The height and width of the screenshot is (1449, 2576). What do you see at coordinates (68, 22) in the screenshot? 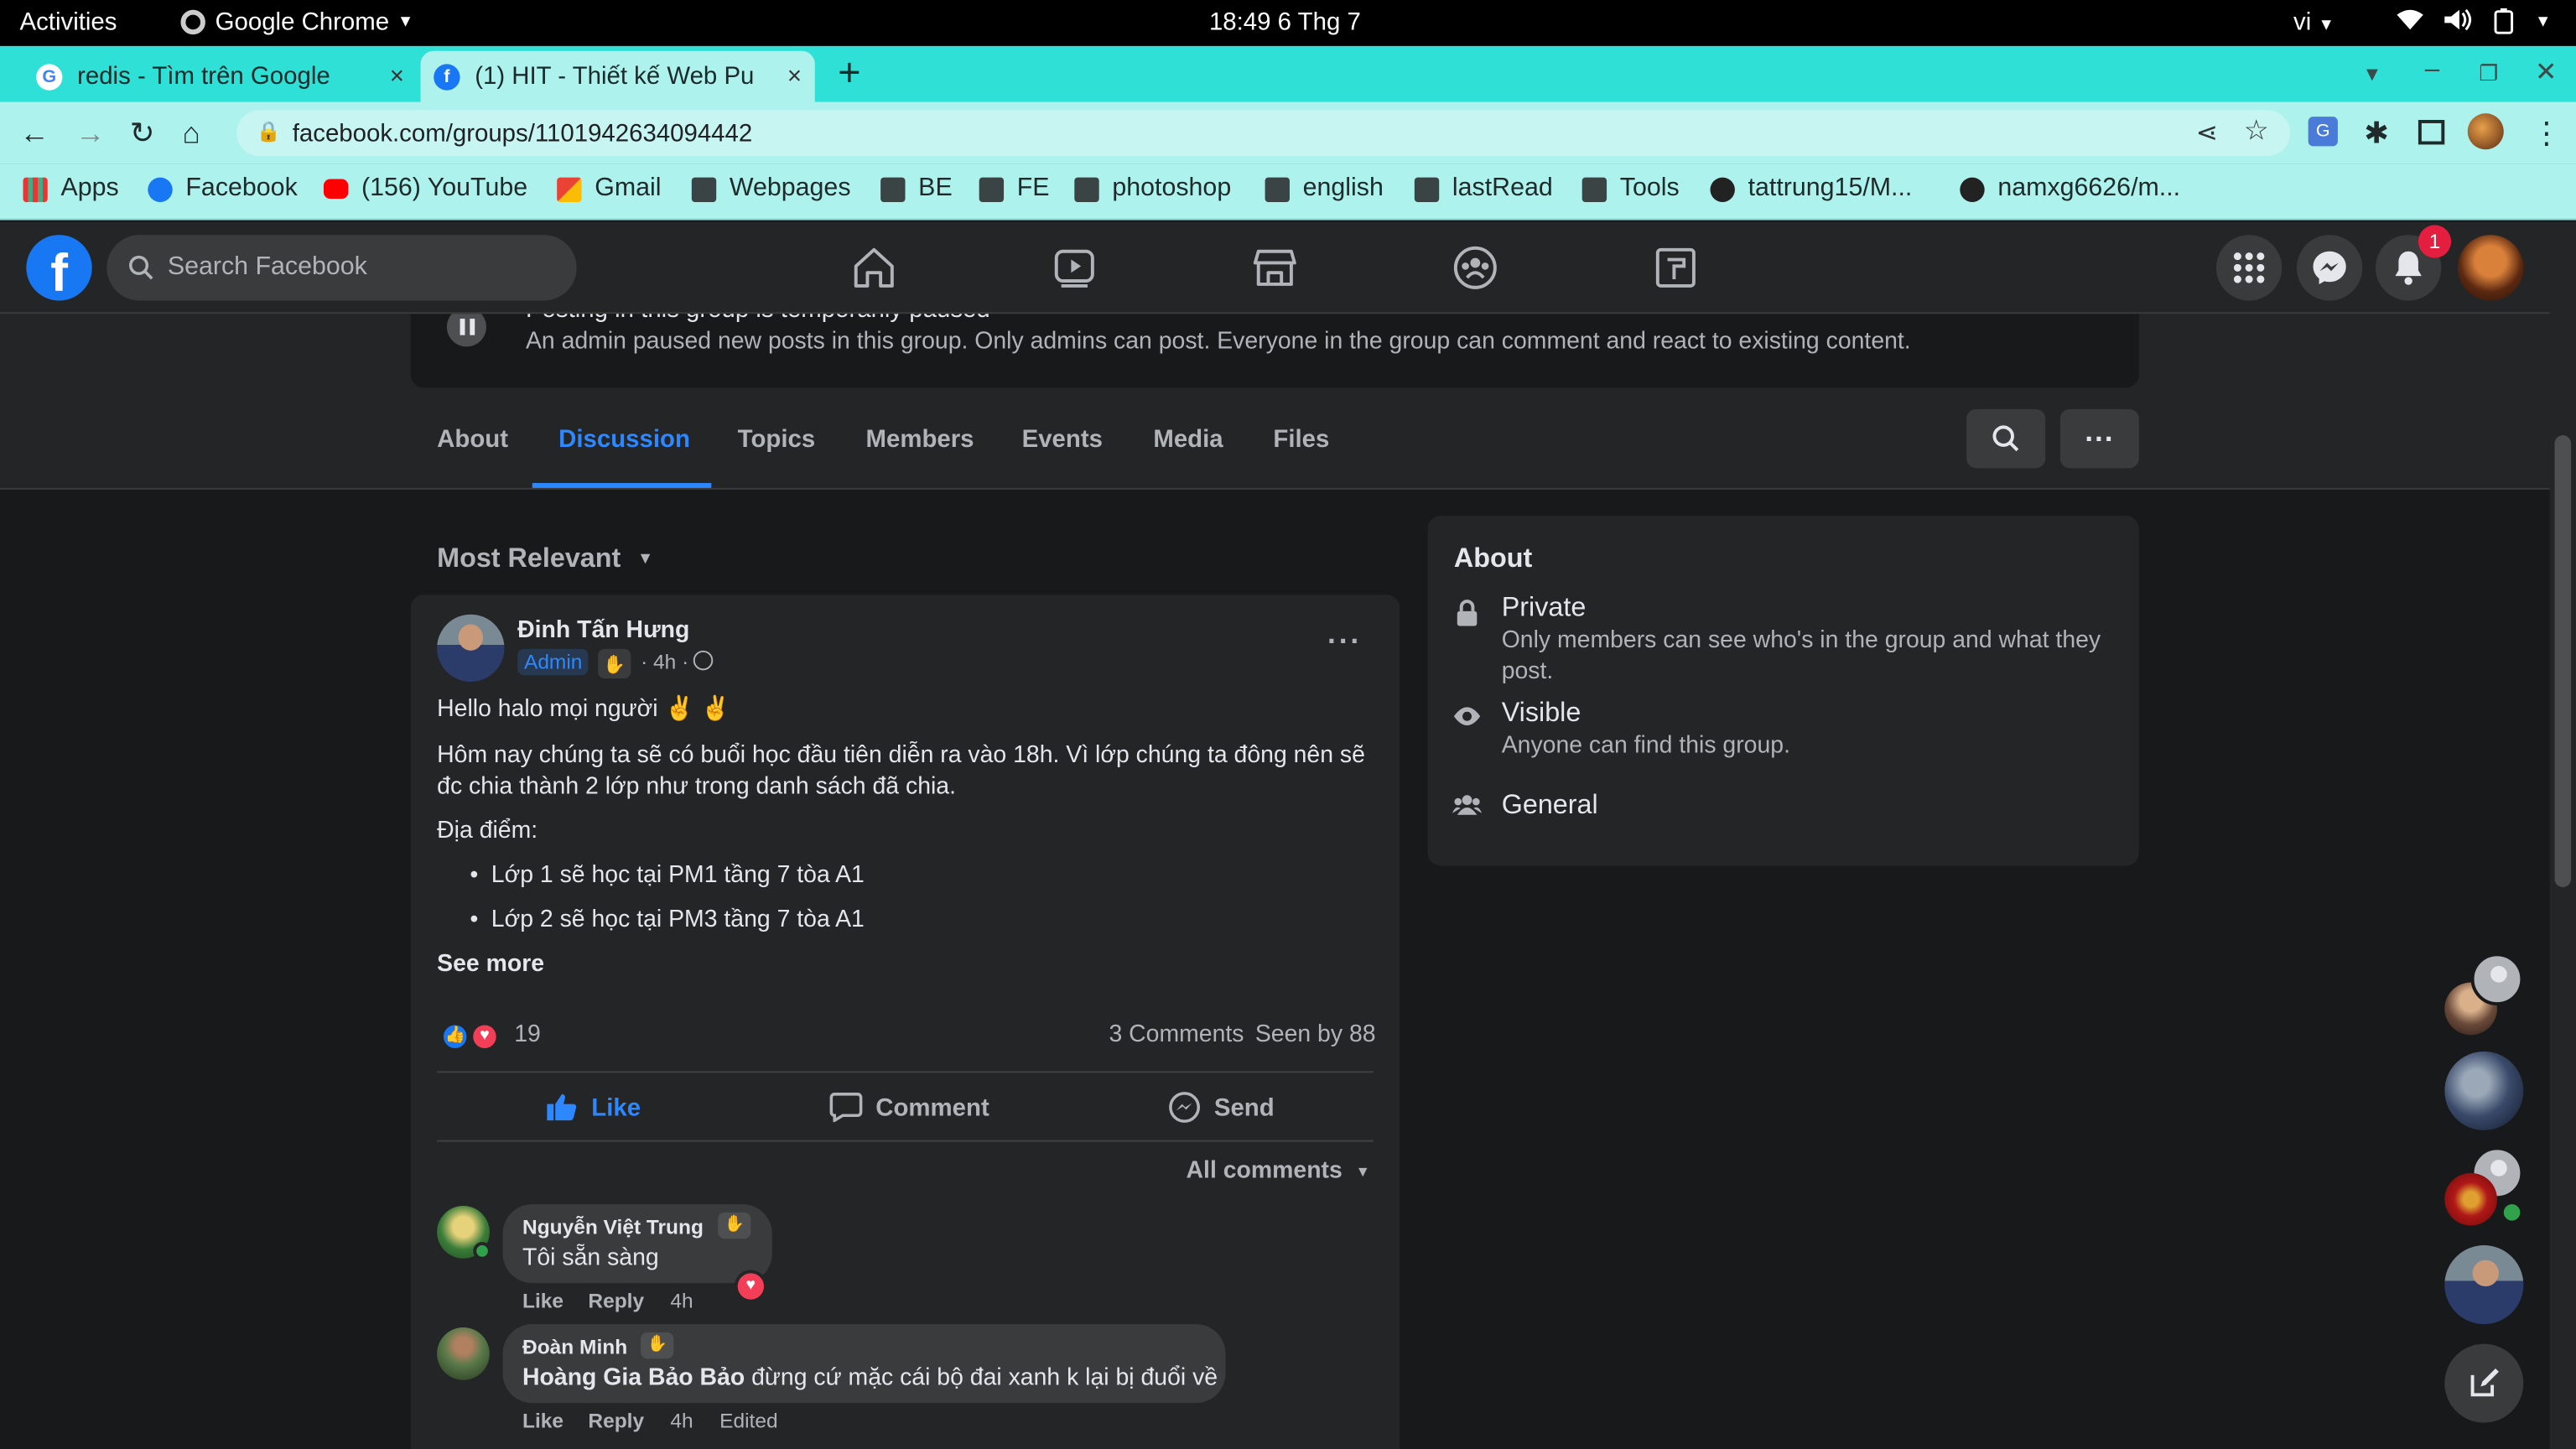
I see `activities-button: Activities` at bounding box center [68, 22].